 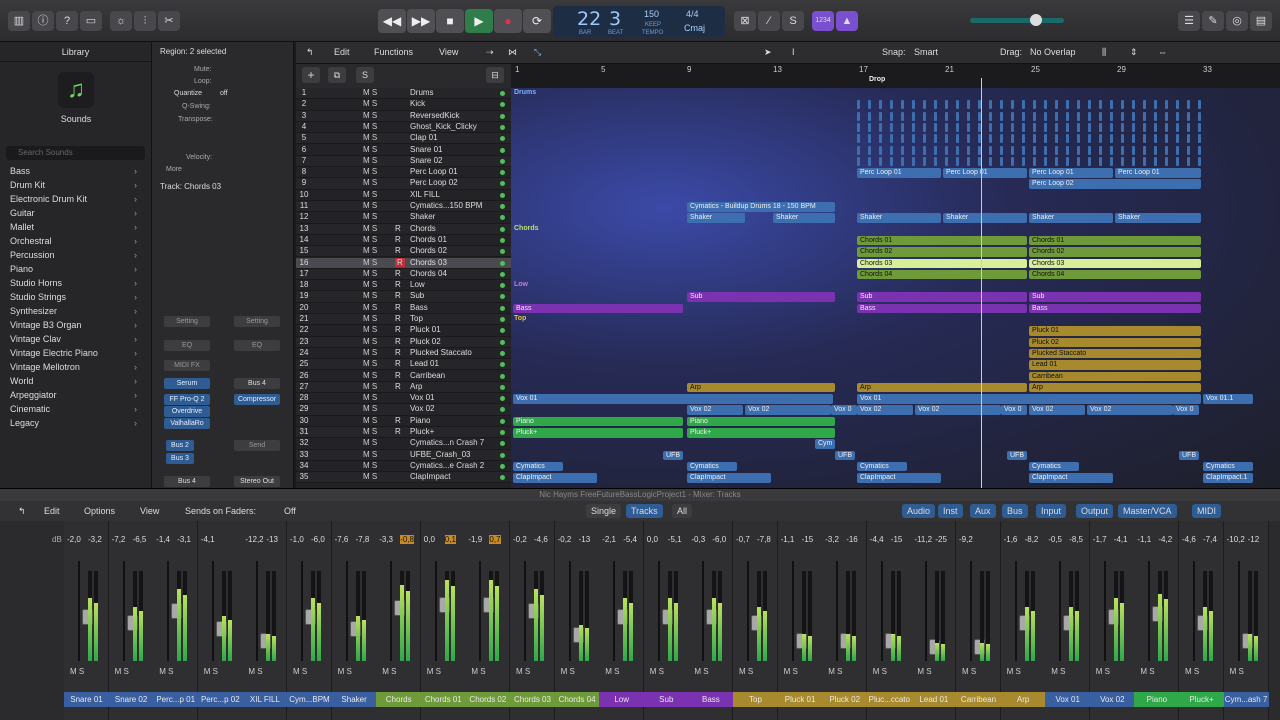 I want to click on track-region: Vox 01, so click(x=1029, y=399).